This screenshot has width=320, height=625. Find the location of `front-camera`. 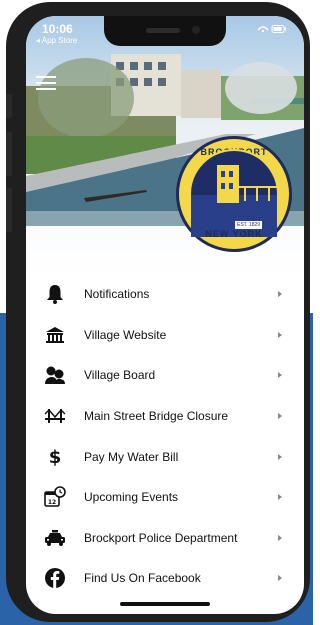

front-camera is located at coordinates (196, 30).